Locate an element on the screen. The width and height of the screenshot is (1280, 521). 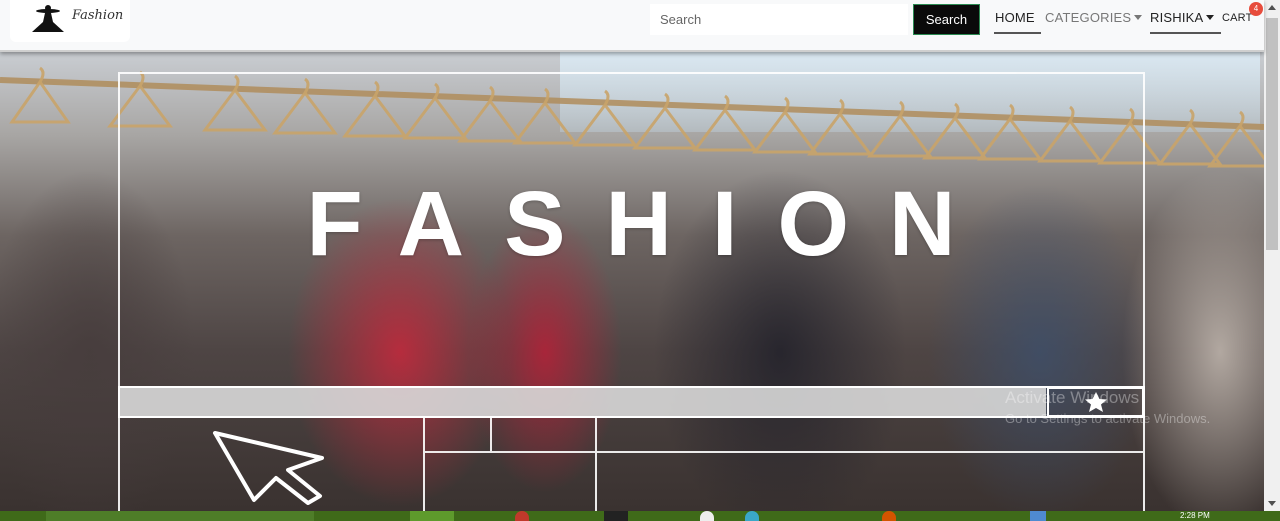
scrollbar-thumb is located at coordinates (1272, 134).